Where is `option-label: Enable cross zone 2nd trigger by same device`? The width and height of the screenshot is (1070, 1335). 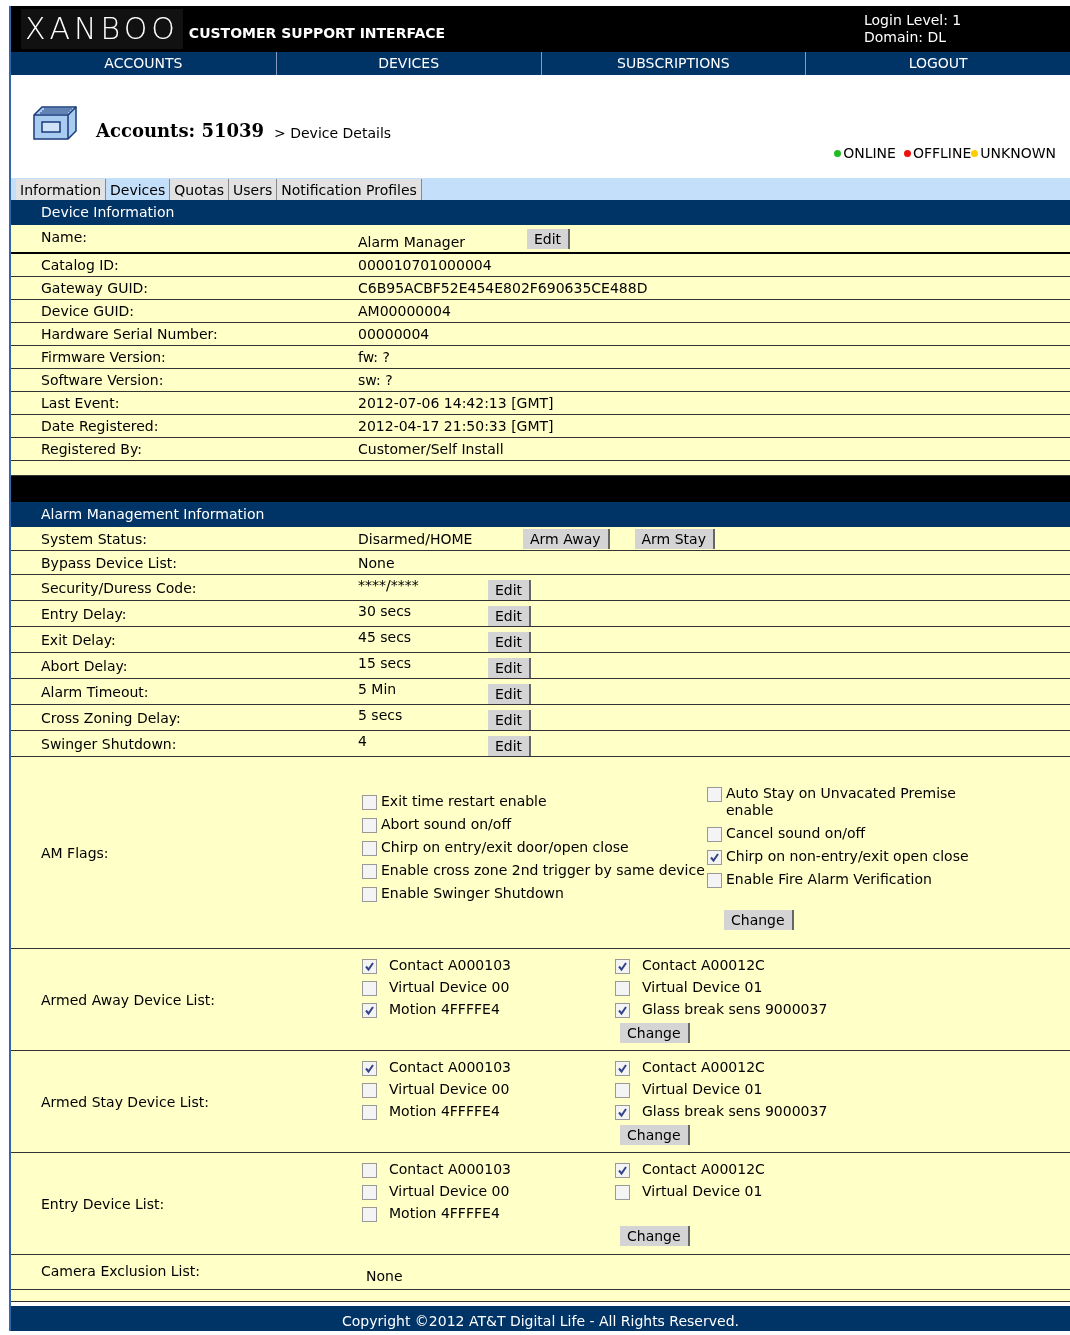 option-label: Enable cross zone 2nd trigger by same device is located at coordinates (543, 870).